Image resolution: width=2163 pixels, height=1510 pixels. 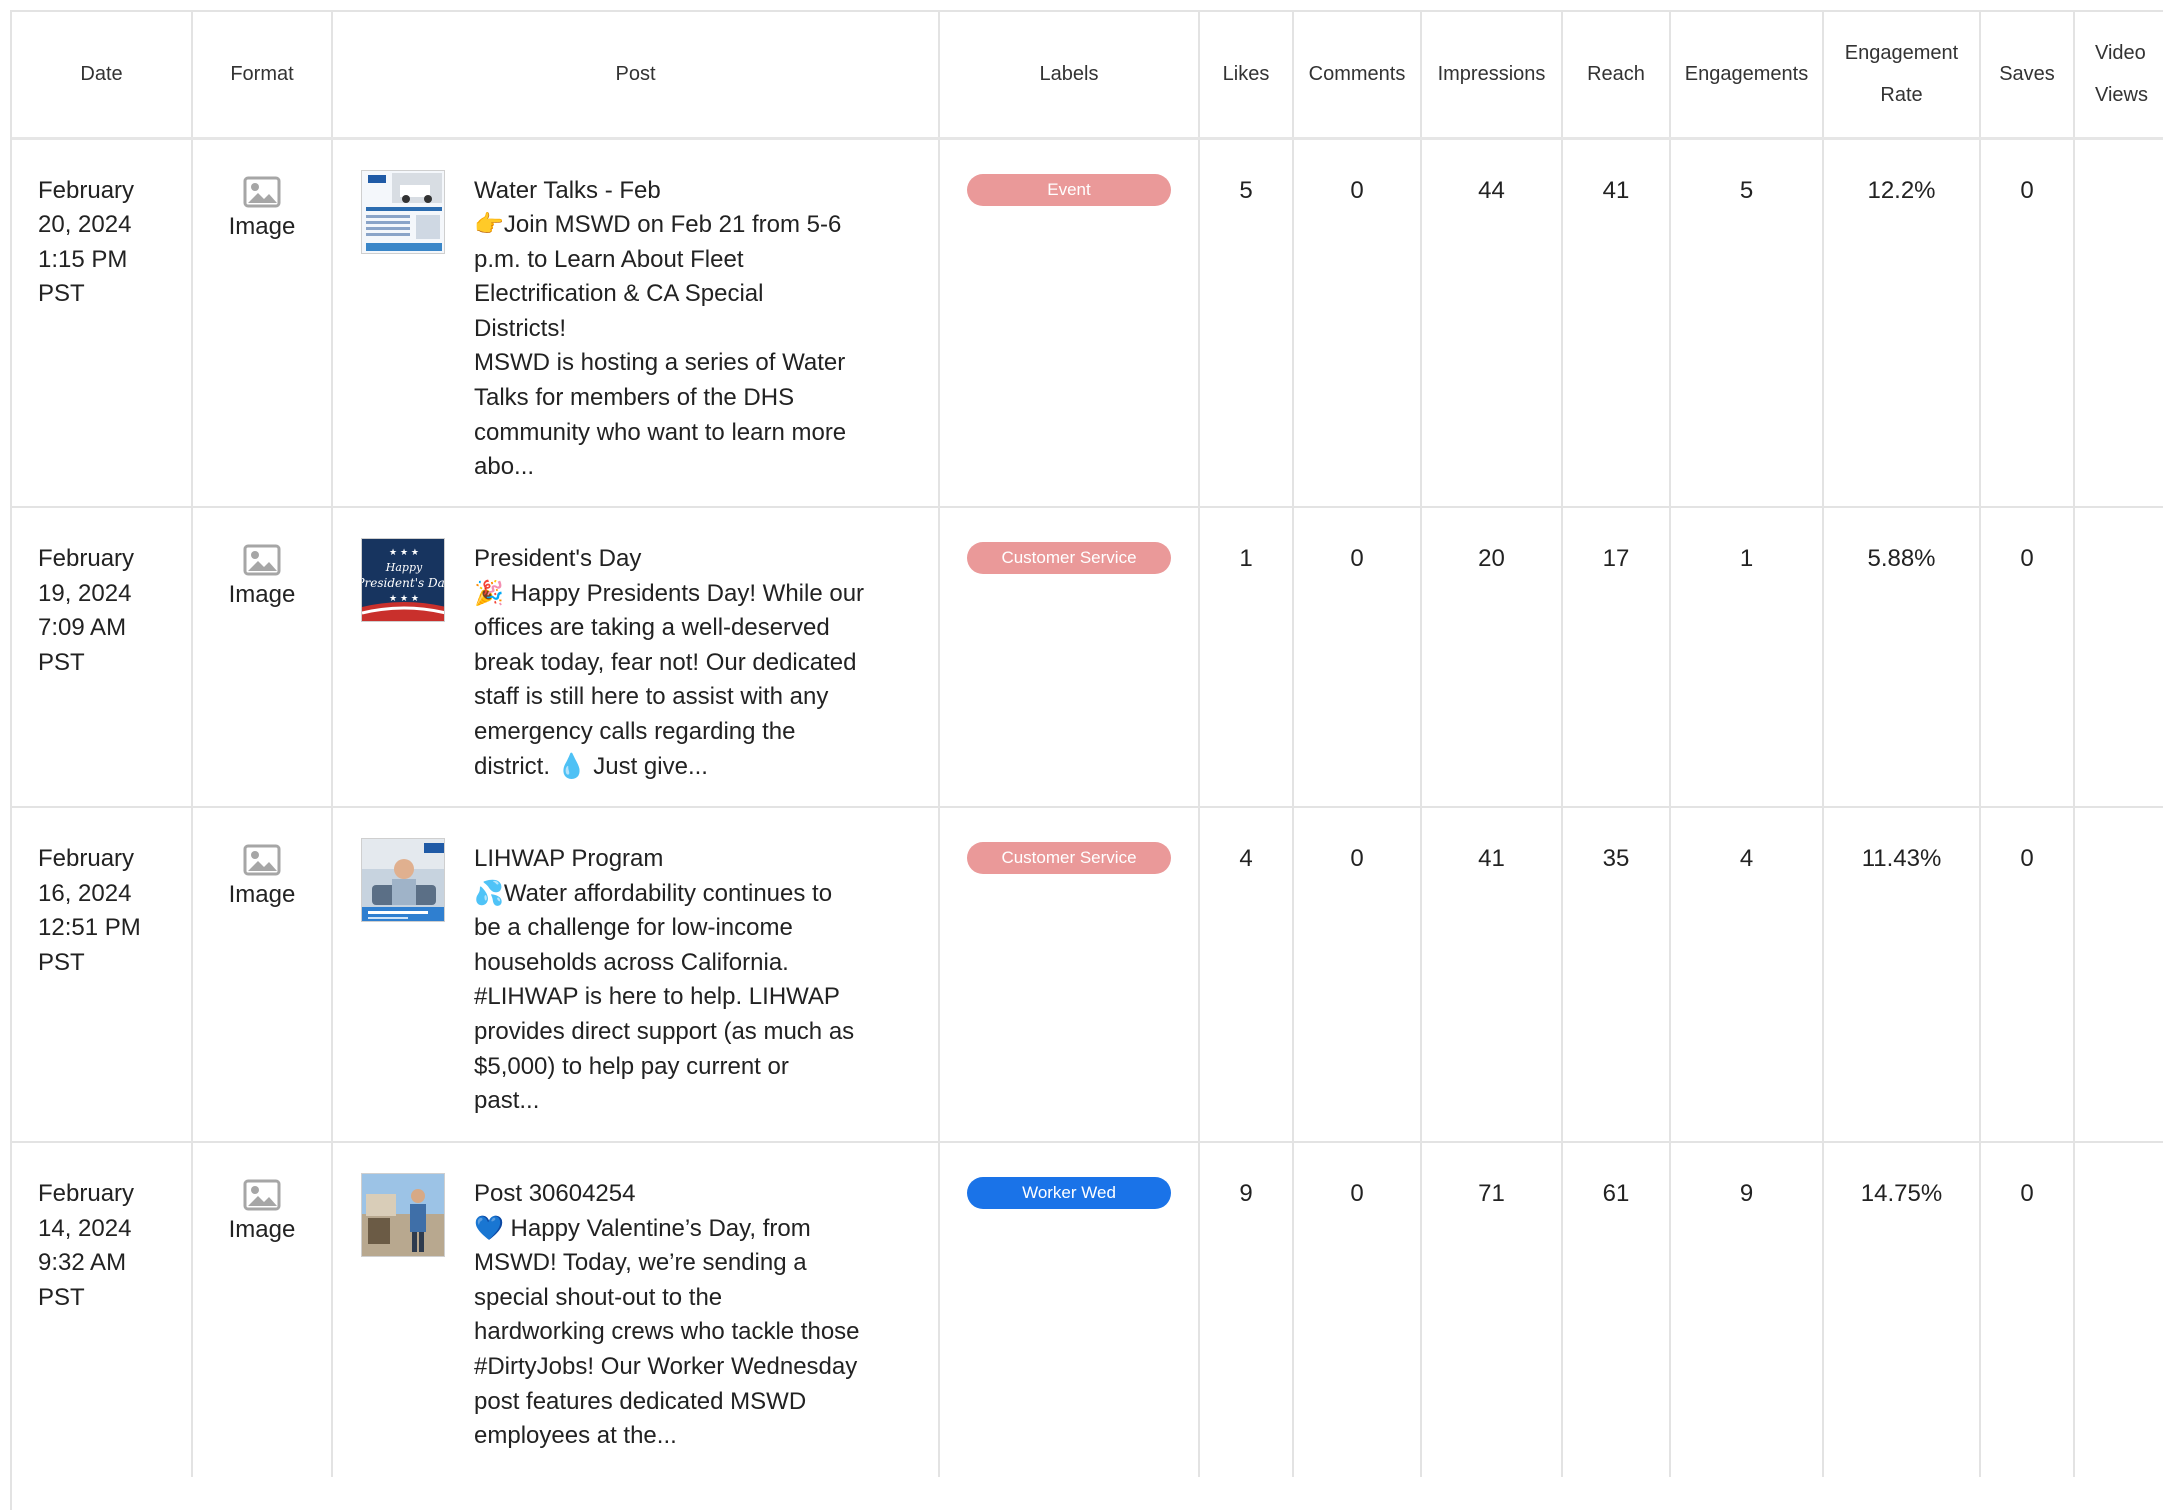 What do you see at coordinates (1616, 975) in the screenshot?
I see `reach-cell: 35` at bounding box center [1616, 975].